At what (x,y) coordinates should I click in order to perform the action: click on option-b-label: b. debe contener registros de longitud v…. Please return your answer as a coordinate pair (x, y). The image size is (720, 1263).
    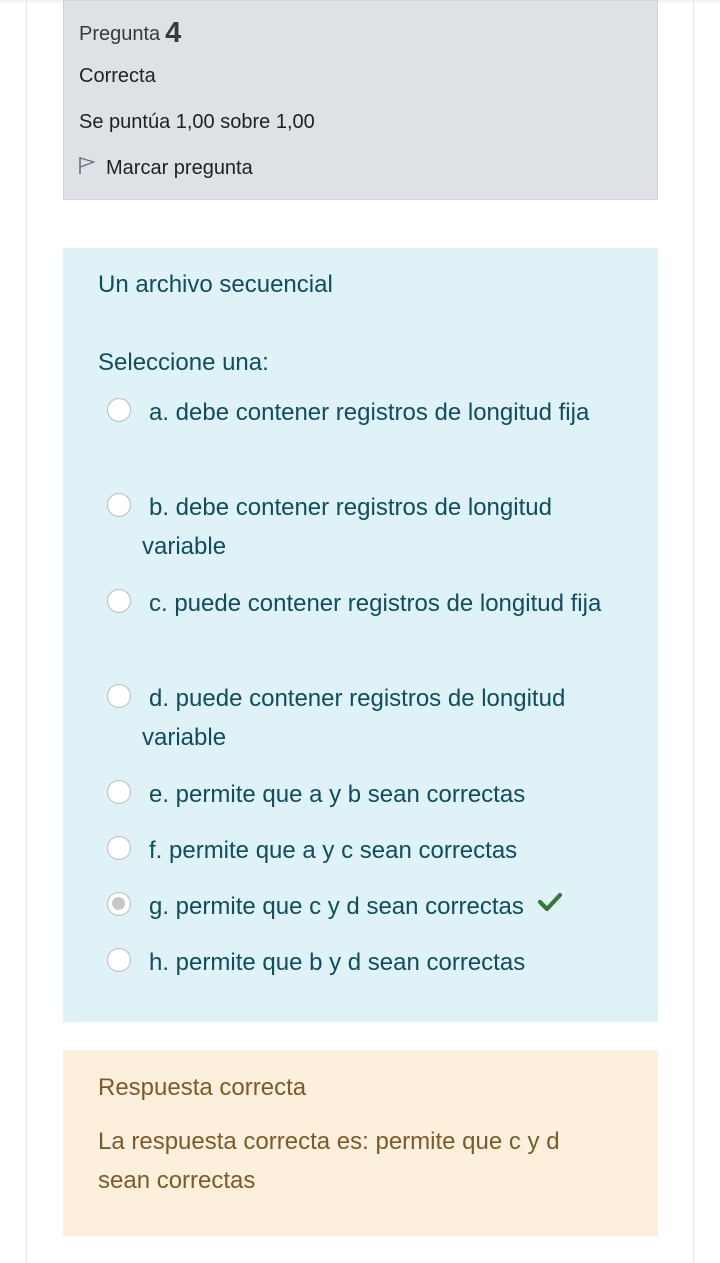
    Looking at the image, I should click on (347, 527).